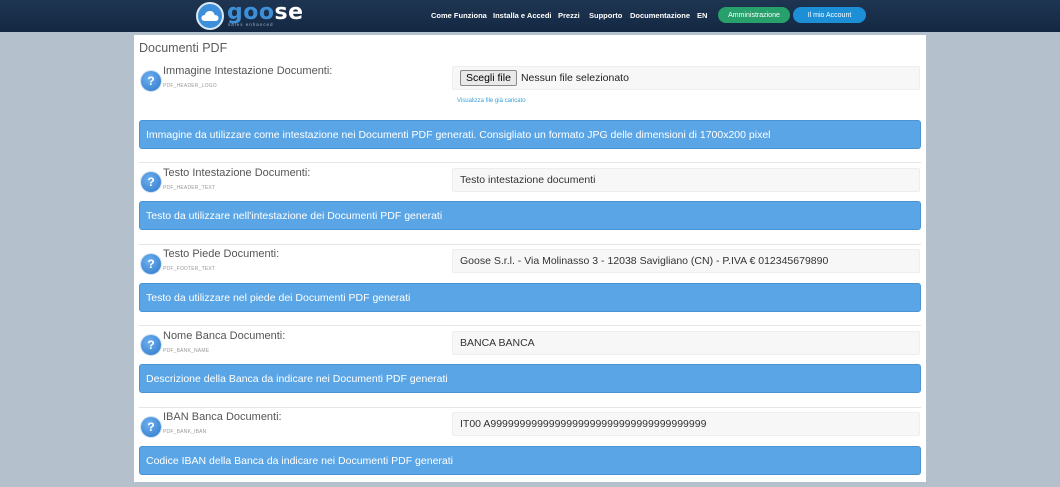  I want to click on nav-prezzi: Prezzi, so click(569, 15).